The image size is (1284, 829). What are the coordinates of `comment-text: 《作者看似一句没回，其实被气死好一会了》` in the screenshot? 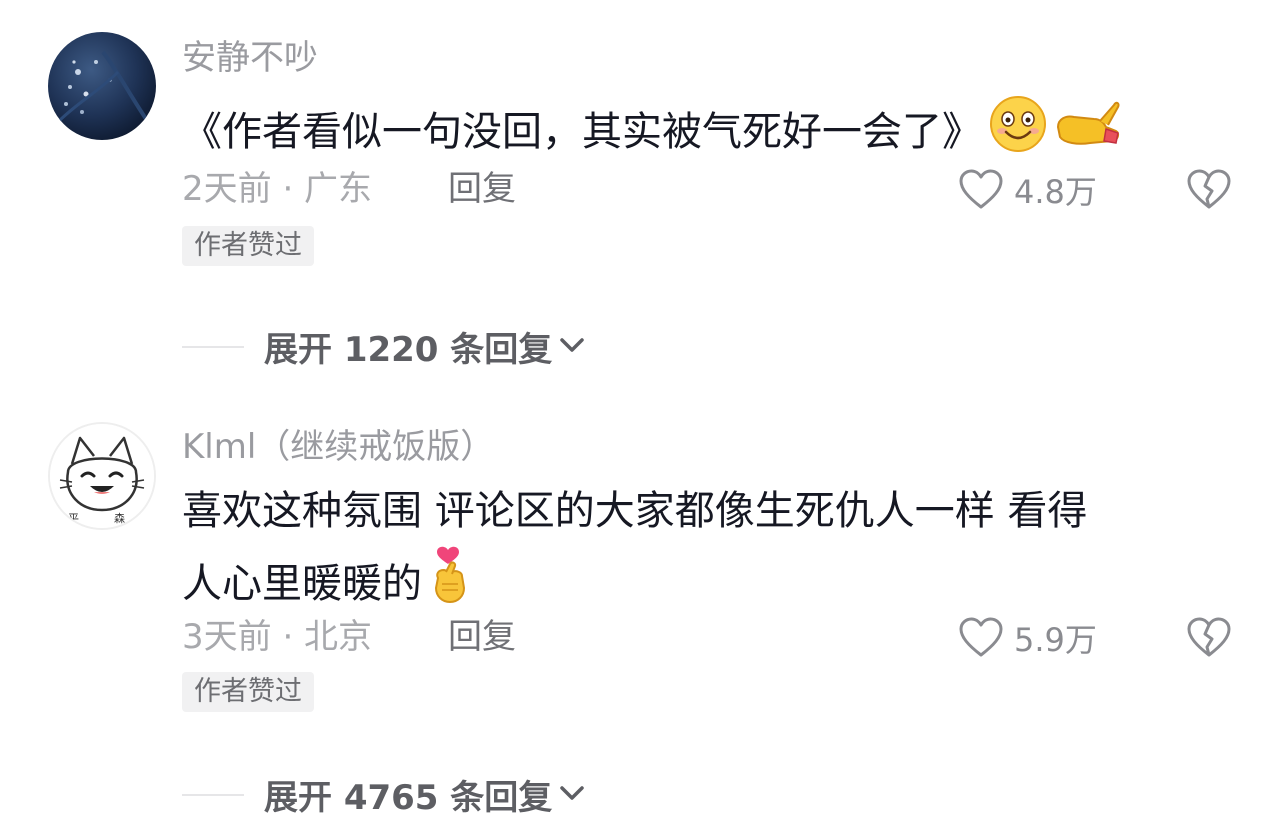 It's located at (702, 134).